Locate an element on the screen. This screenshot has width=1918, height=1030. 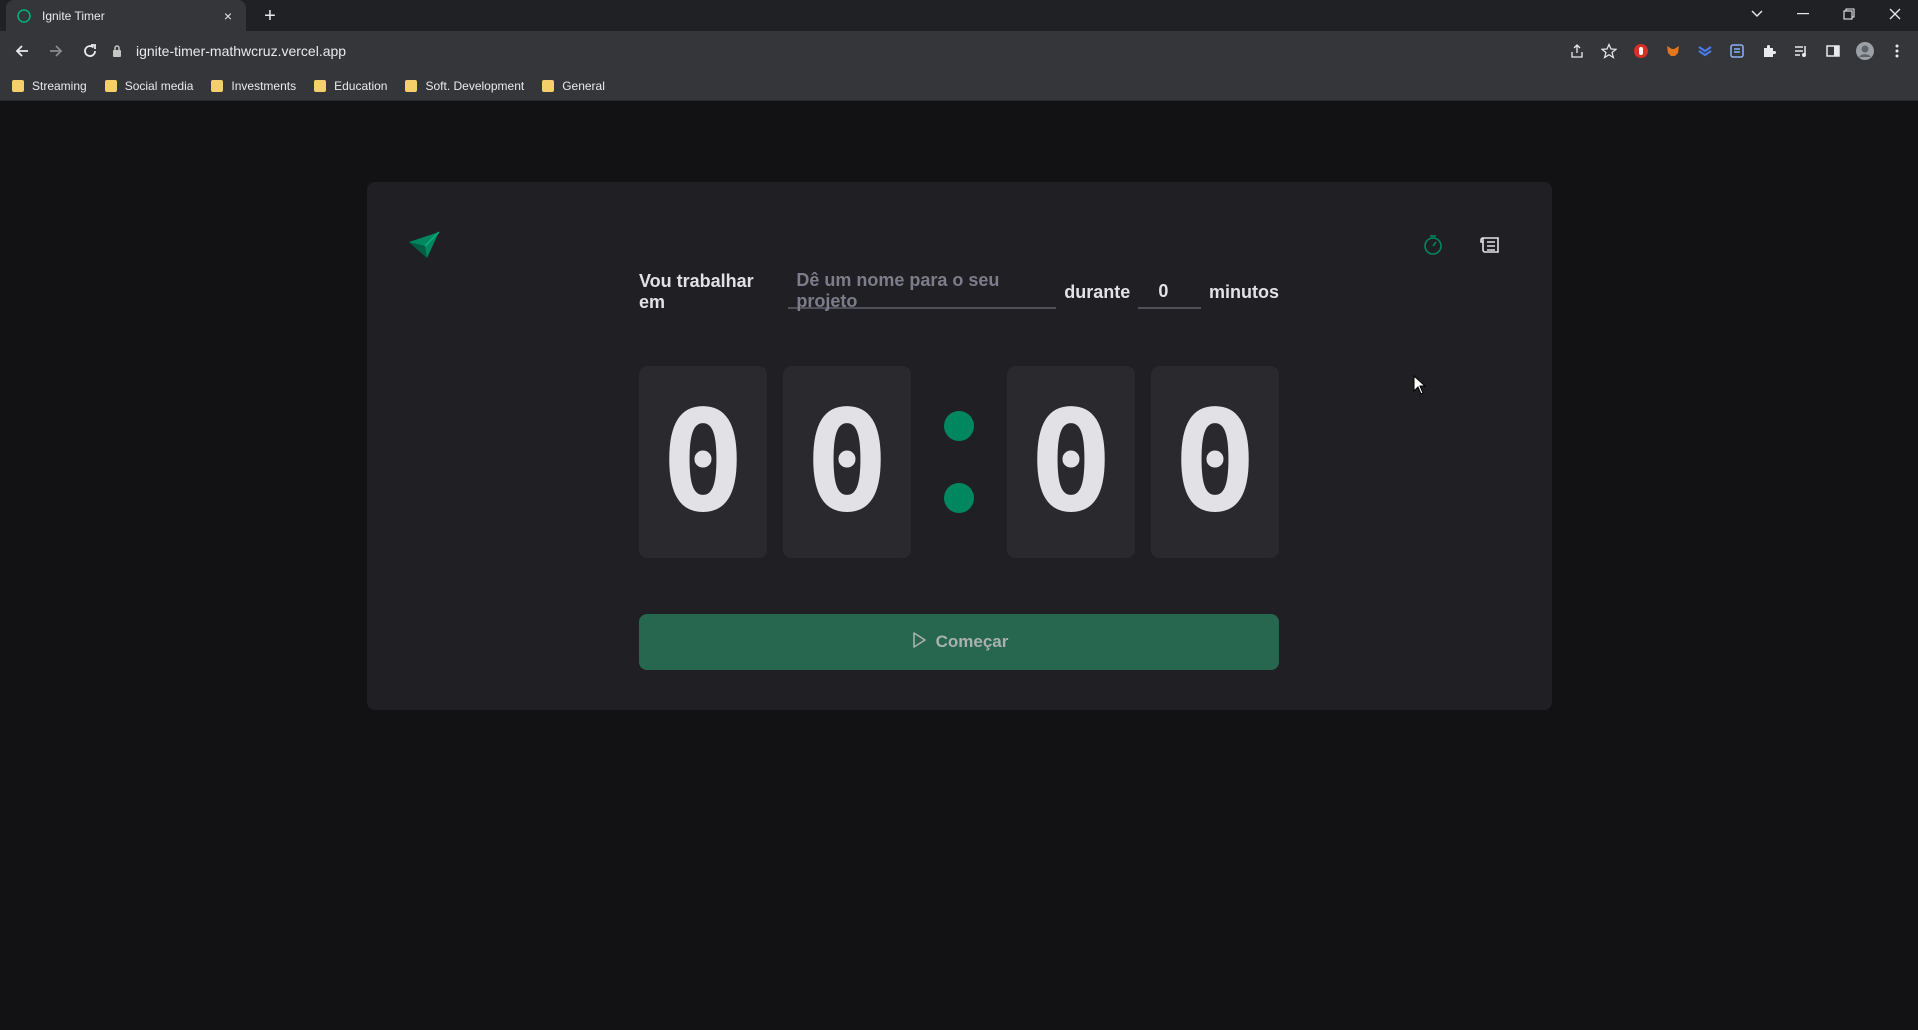
tab-strip: Ignite Timer × + is located at coordinates (959, 15).